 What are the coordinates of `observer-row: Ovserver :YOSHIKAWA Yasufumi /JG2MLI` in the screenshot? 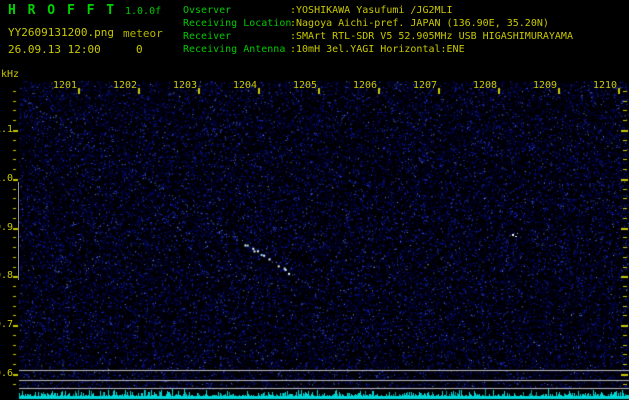 It's located at (378, 10).